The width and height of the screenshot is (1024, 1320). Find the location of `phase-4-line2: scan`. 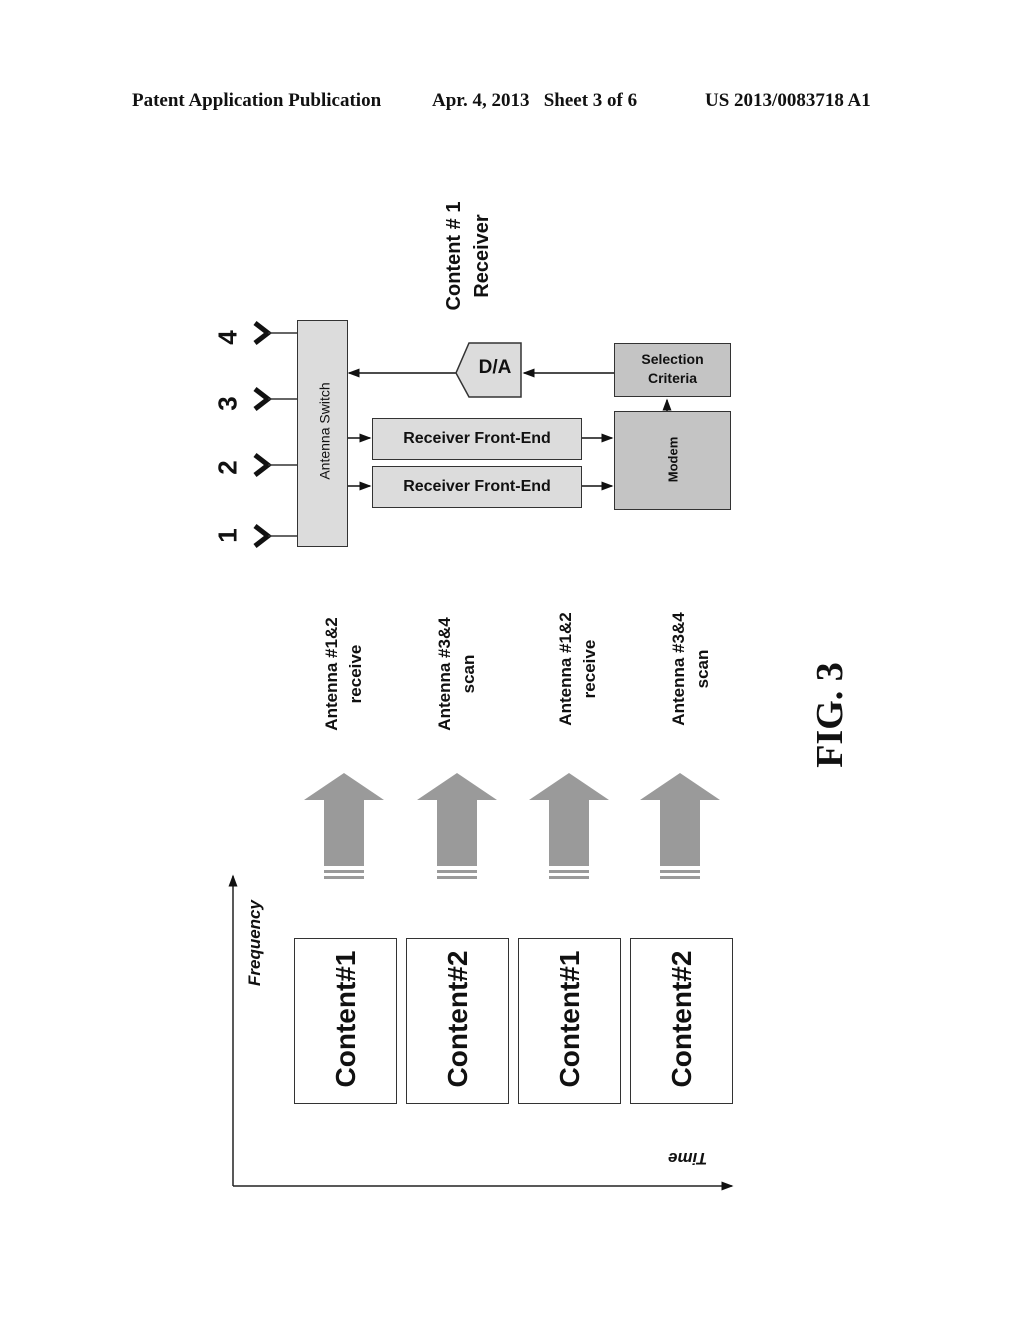

phase-4-line2: scan is located at coordinates (702, 669).